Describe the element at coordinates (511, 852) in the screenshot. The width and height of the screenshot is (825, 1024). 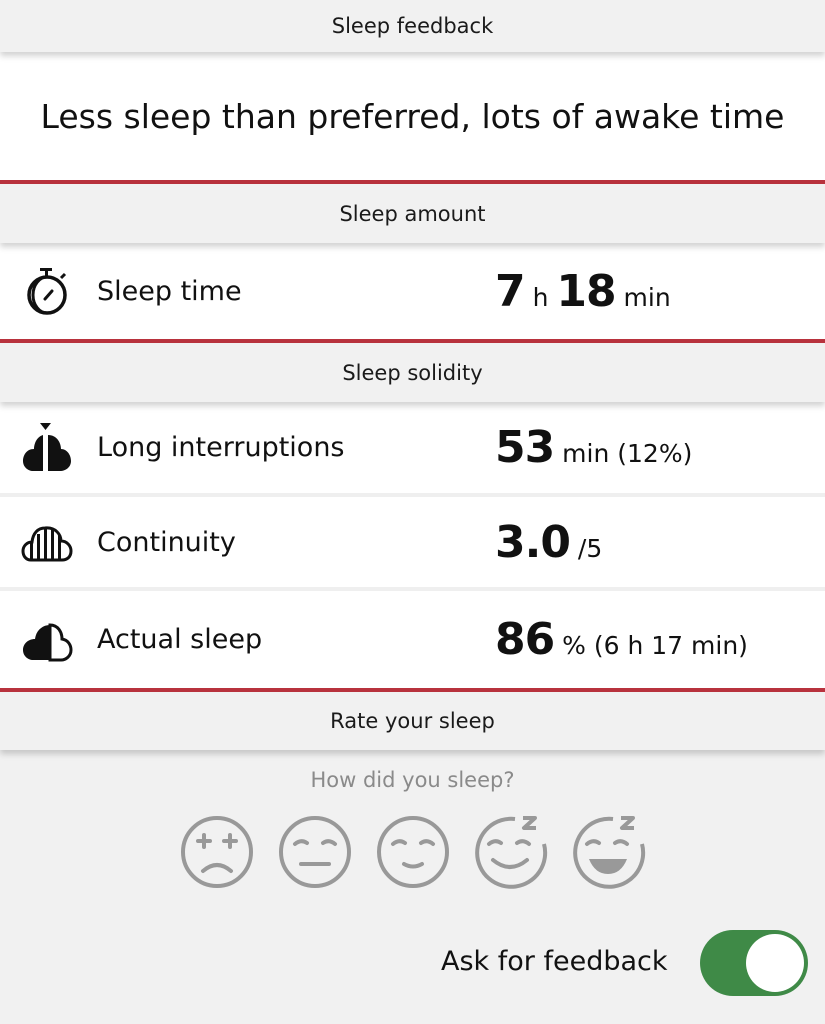
I see `good-sleepy-face-icon` at that location.